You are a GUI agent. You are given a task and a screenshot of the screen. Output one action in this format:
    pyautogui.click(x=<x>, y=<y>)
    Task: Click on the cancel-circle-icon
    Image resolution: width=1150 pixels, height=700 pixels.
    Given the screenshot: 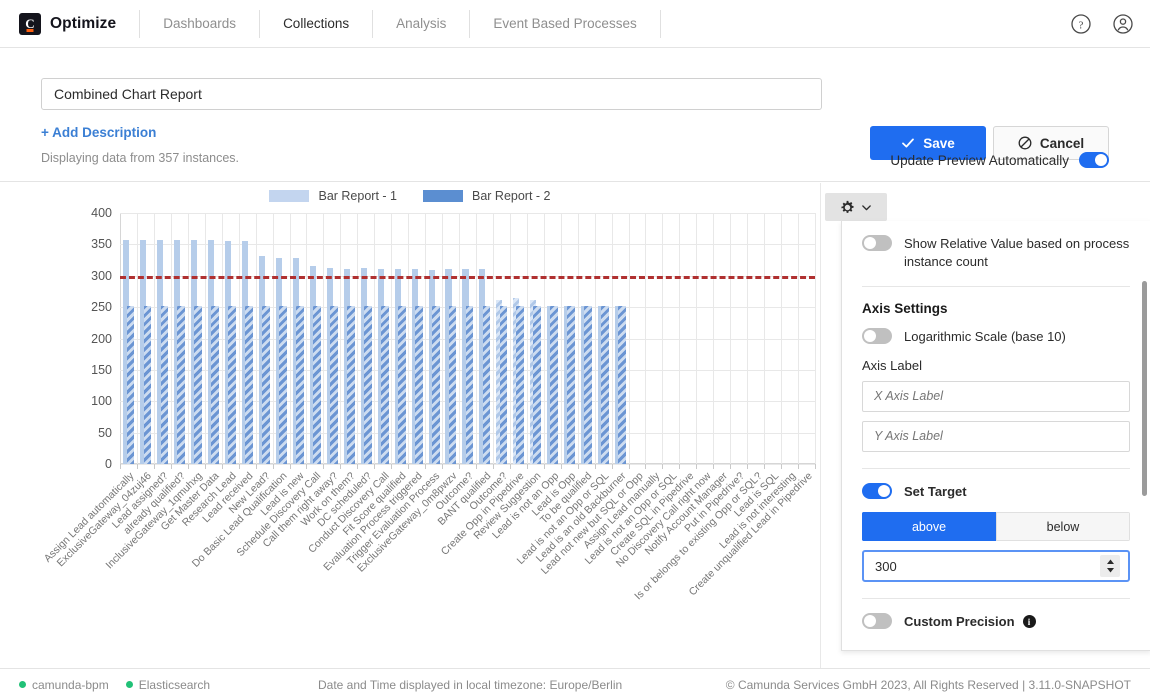 What is the action you would take?
    pyautogui.click(x=1025, y=143)
    